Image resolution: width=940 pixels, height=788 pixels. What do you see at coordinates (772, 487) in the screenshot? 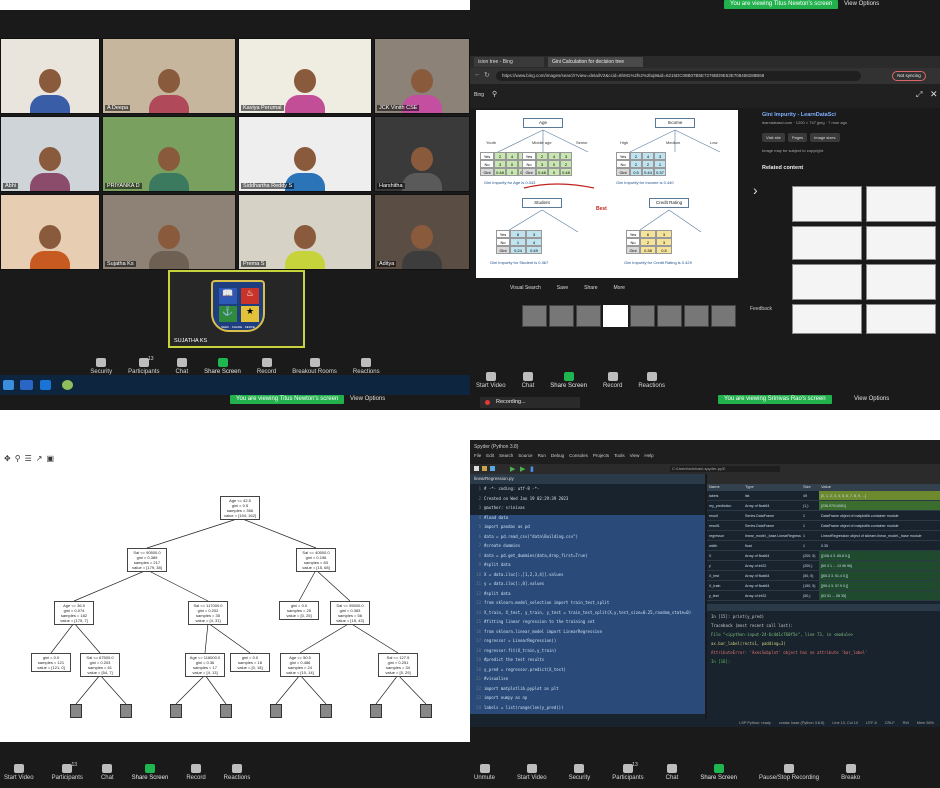
I see `var-header-cell: Type` at bounding box center [772, 487].